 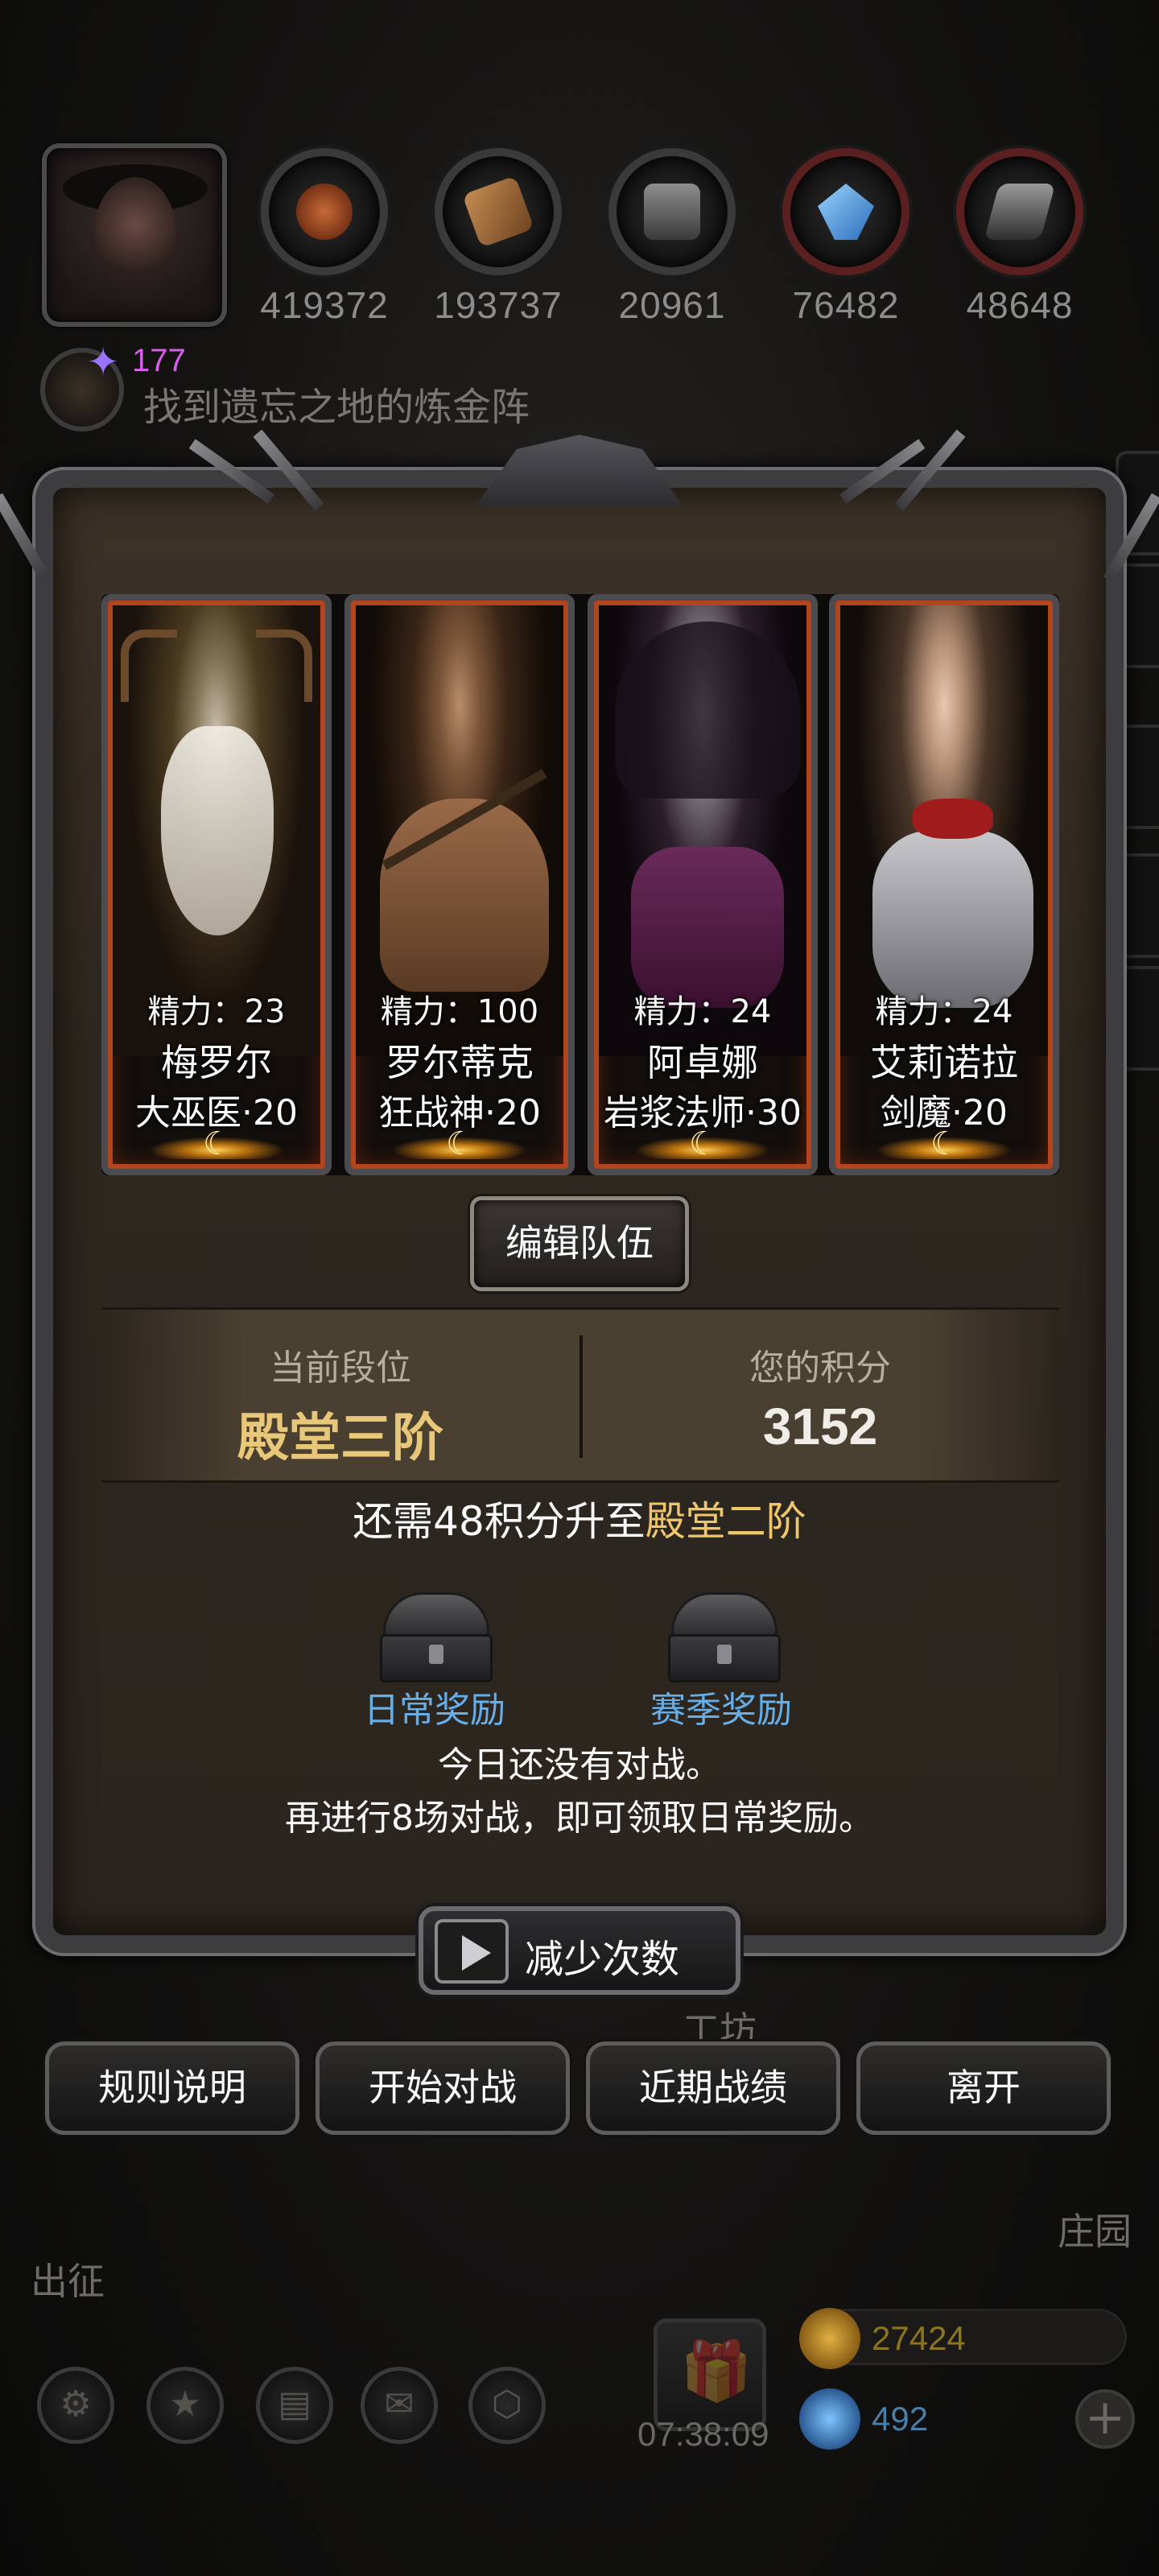 I want to click on rules-button: 规则说明, so click(x=172, y=2088).